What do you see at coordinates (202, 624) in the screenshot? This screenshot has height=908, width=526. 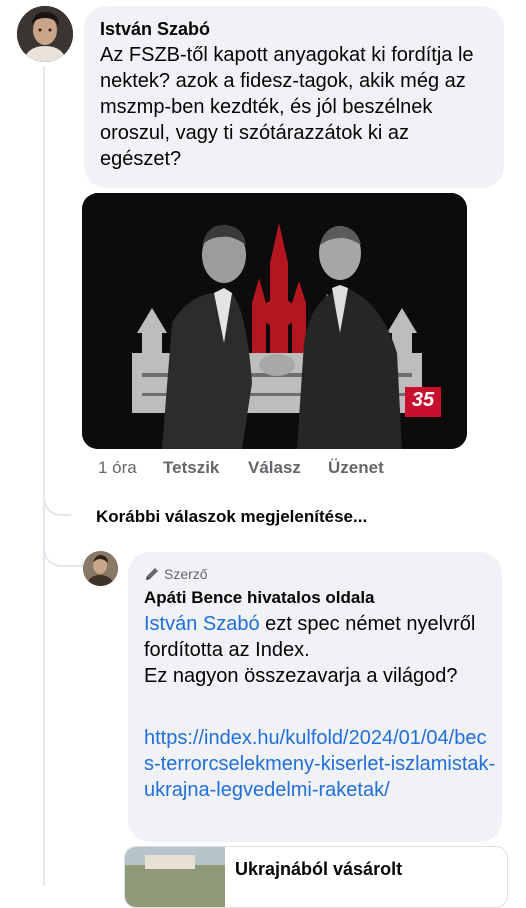 I see `mention-link: István Szabó` at bounding box center [202, 624].